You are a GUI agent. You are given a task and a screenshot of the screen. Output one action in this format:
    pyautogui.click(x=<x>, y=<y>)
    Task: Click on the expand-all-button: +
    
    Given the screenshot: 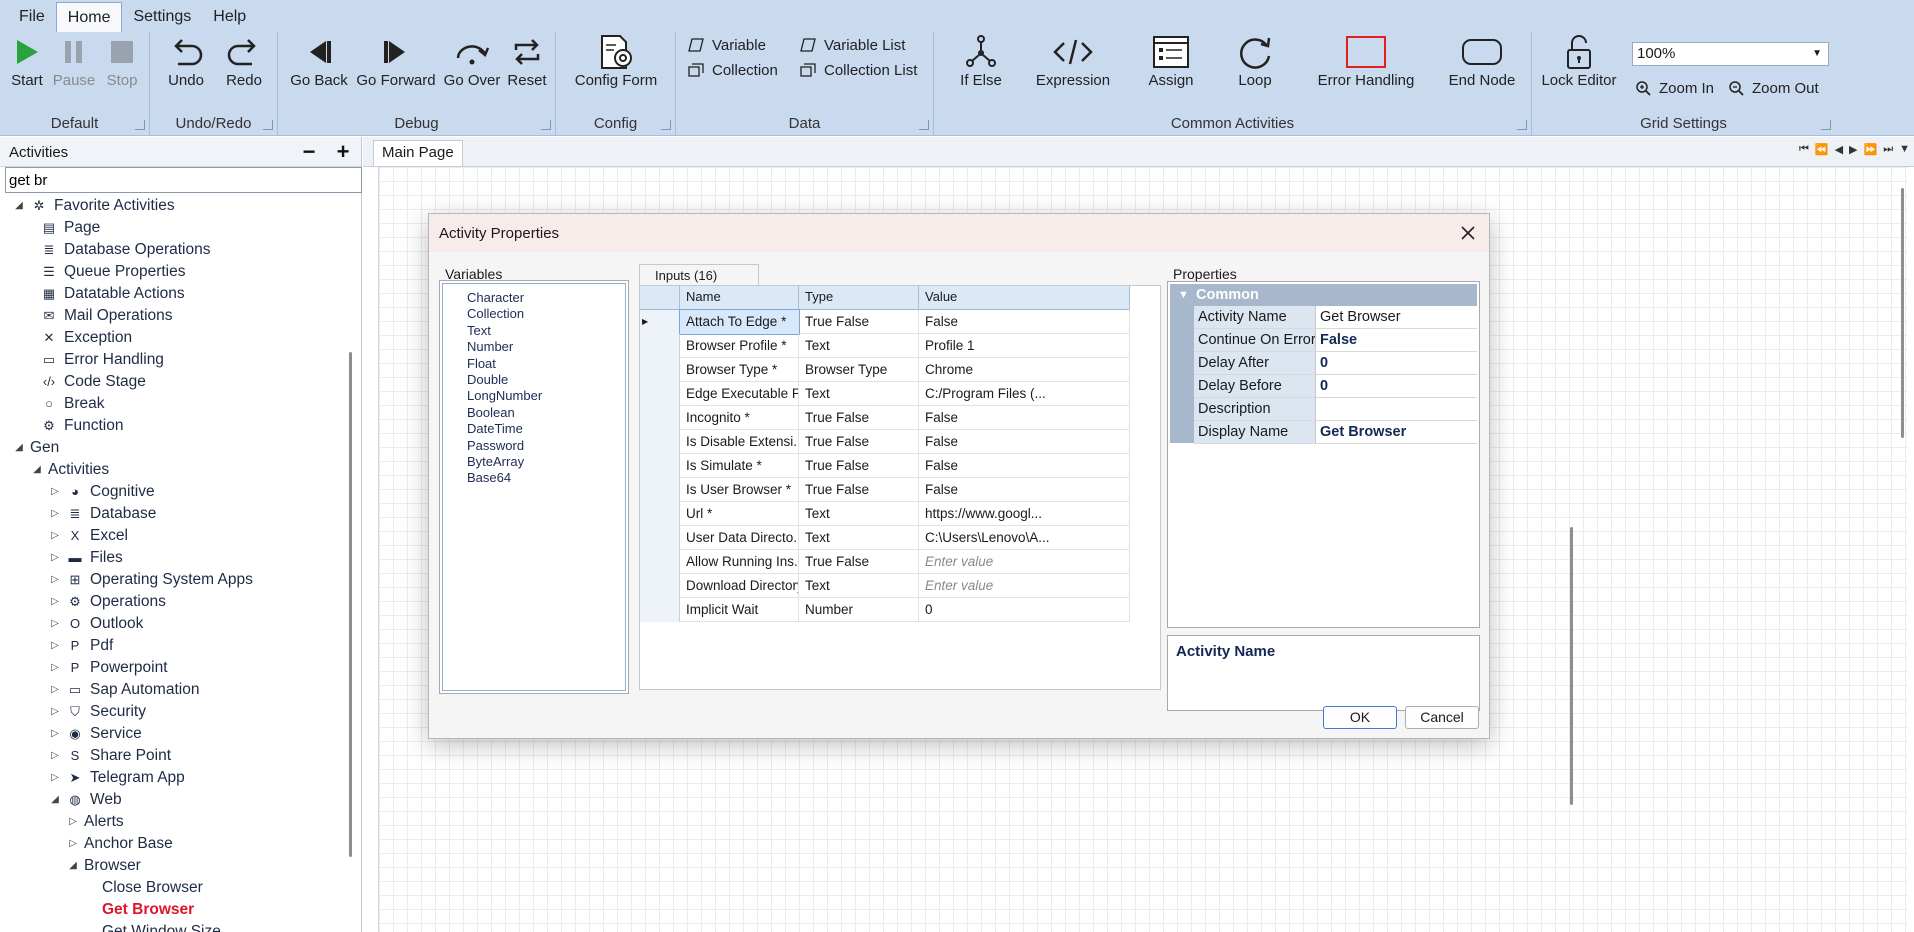 What is the action you would take?
    pyautogui.click(x=343, y=152)
    